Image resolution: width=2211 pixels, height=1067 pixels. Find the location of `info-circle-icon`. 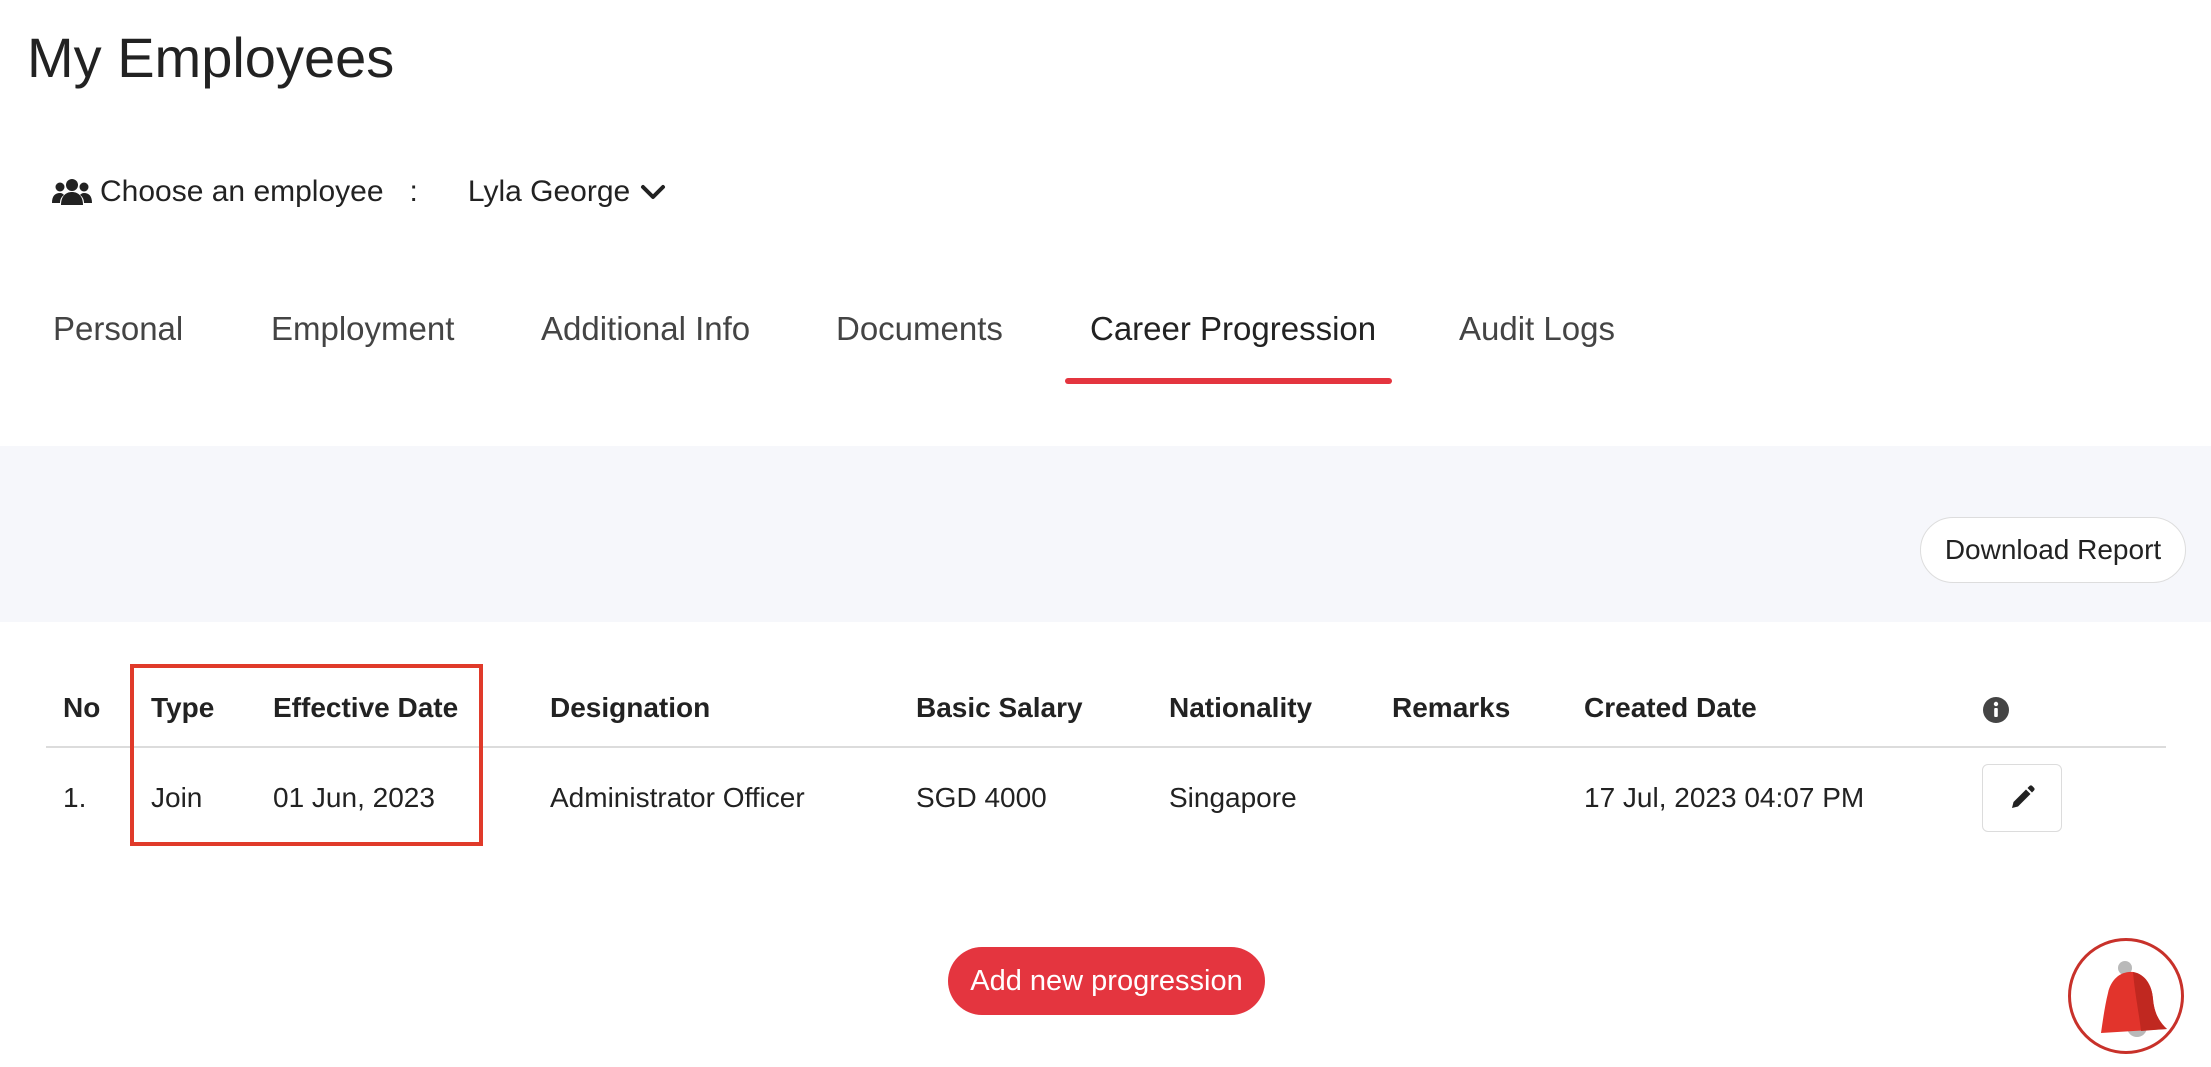

info-circle-icon is located at coordinates (1996, 710).